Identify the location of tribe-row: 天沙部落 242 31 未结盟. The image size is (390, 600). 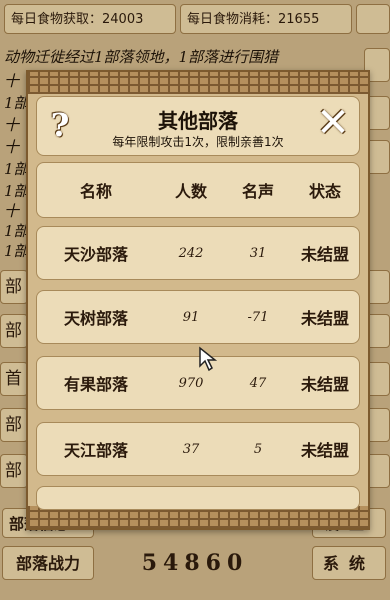
(198, 253).